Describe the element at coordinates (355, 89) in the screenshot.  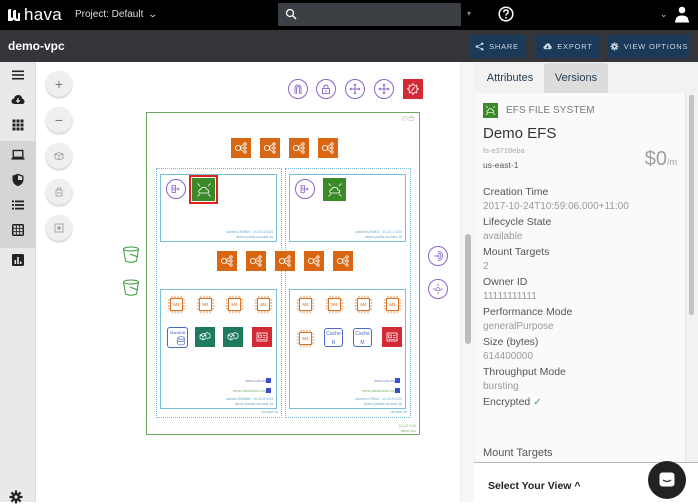
I see `peering-connection-icon` at that location.